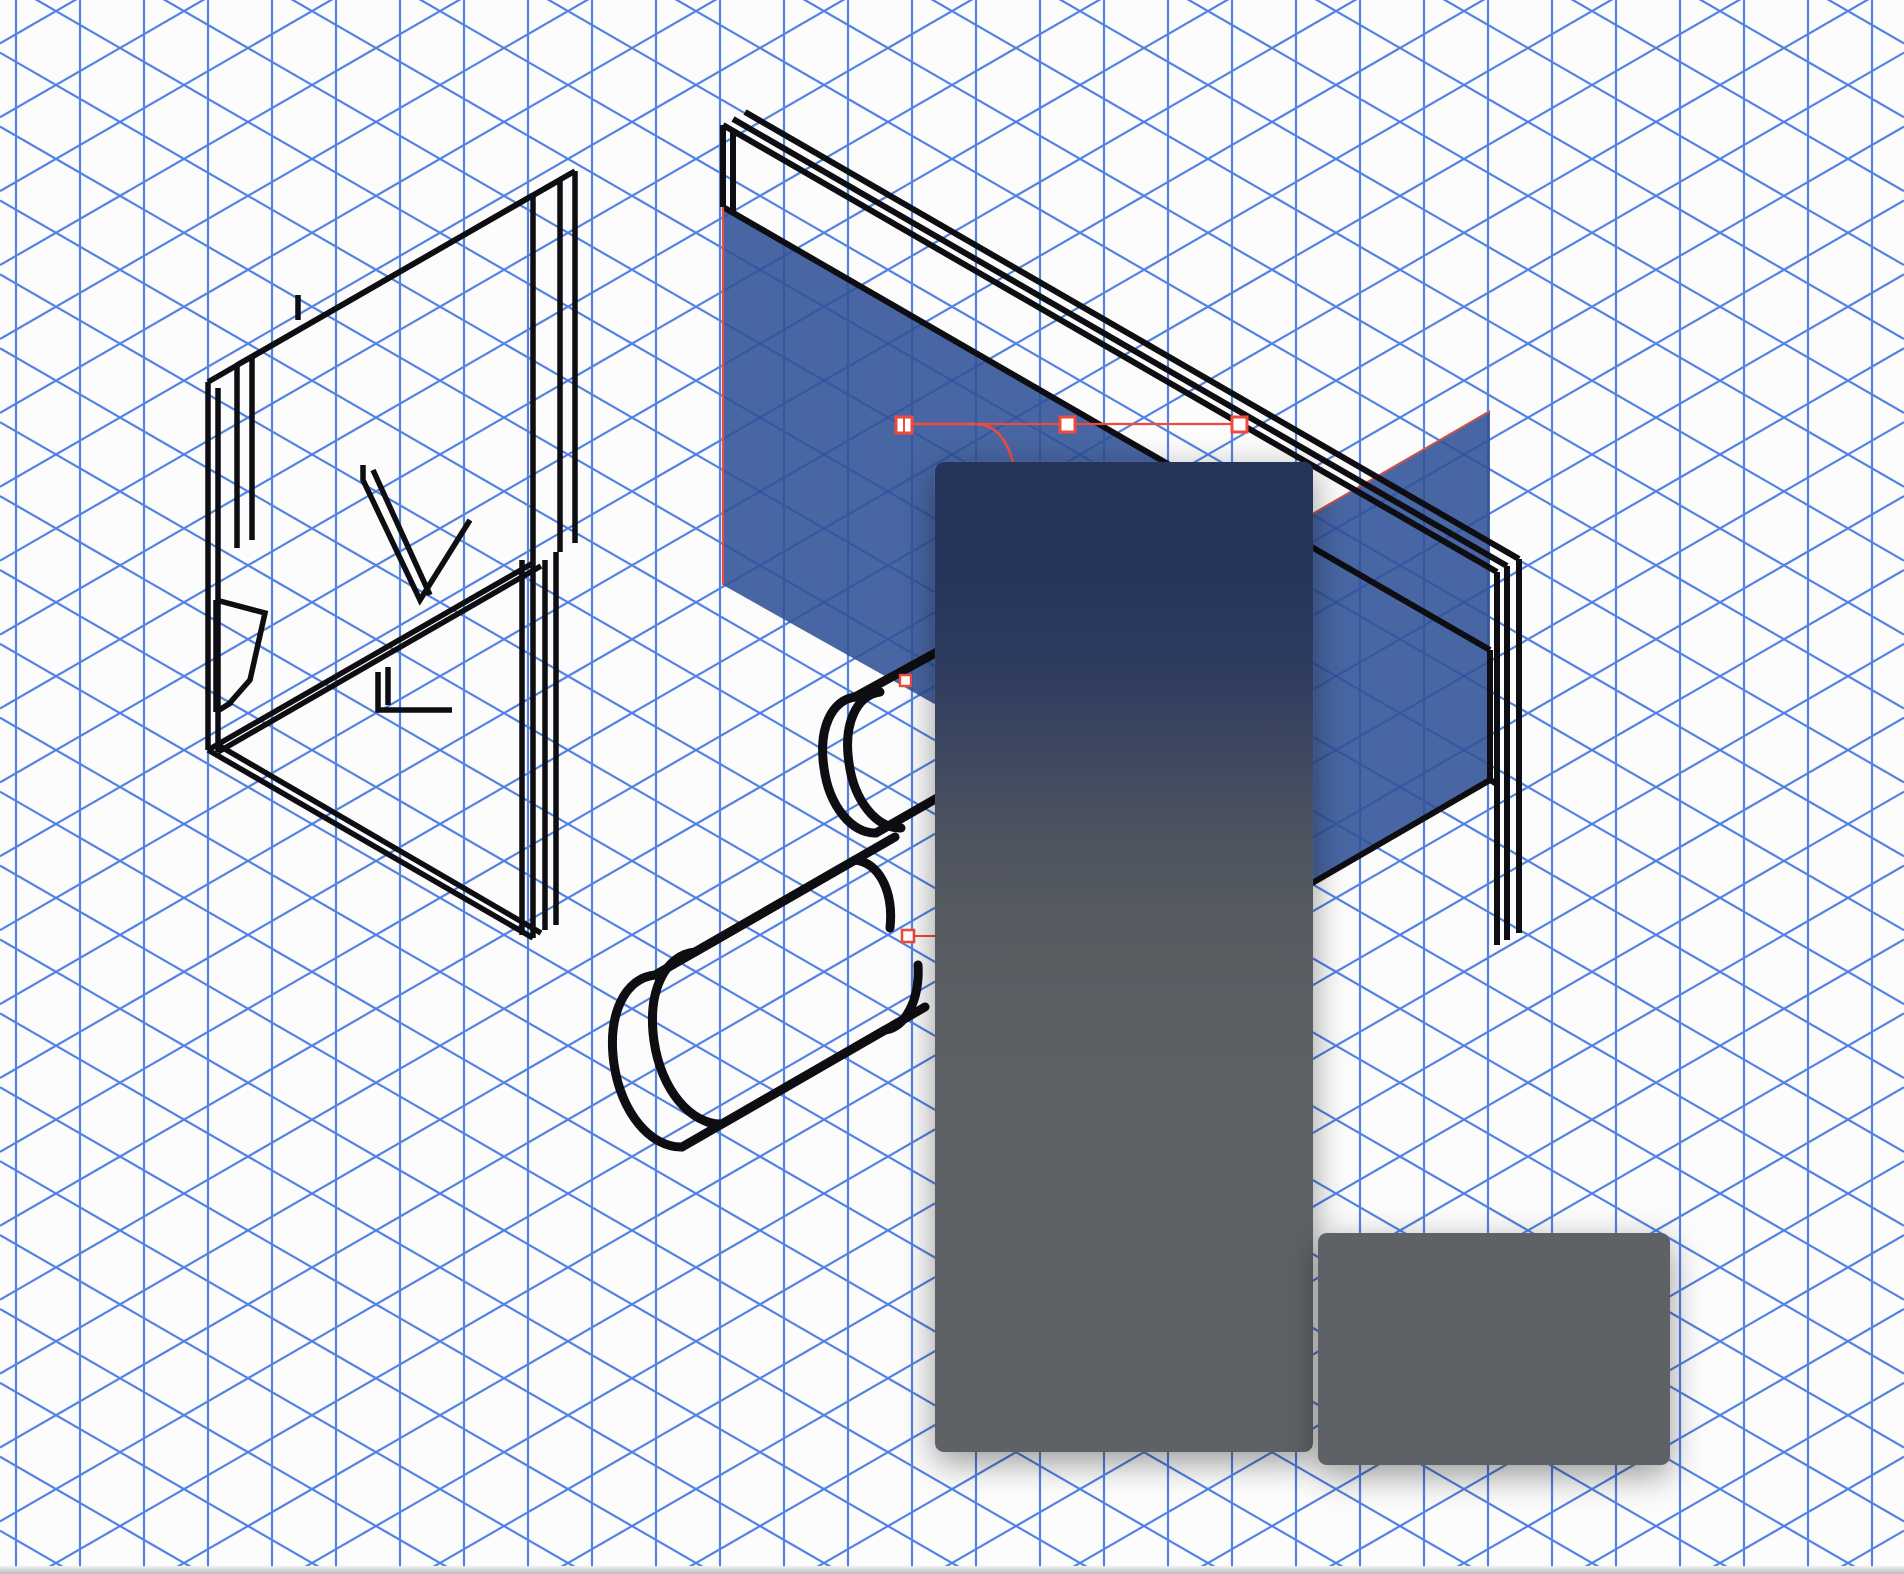  Describe the element at coordinates (1494, 1349) in the screenshot. I see `arrange-submenu` at that location.